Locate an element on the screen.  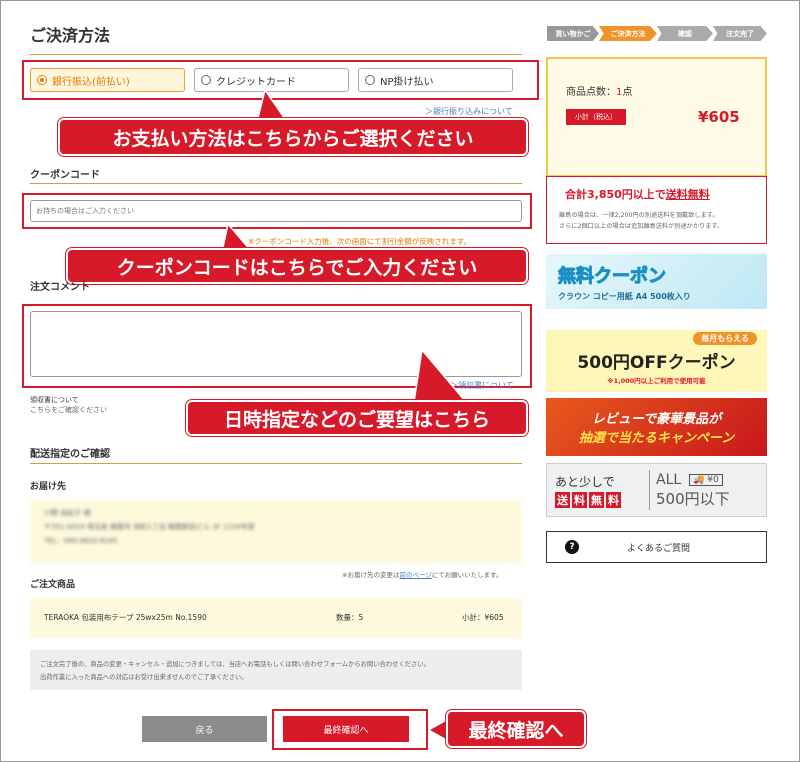
banner-coupon-title: 無料クーポン is located at coordinates (612, 276).